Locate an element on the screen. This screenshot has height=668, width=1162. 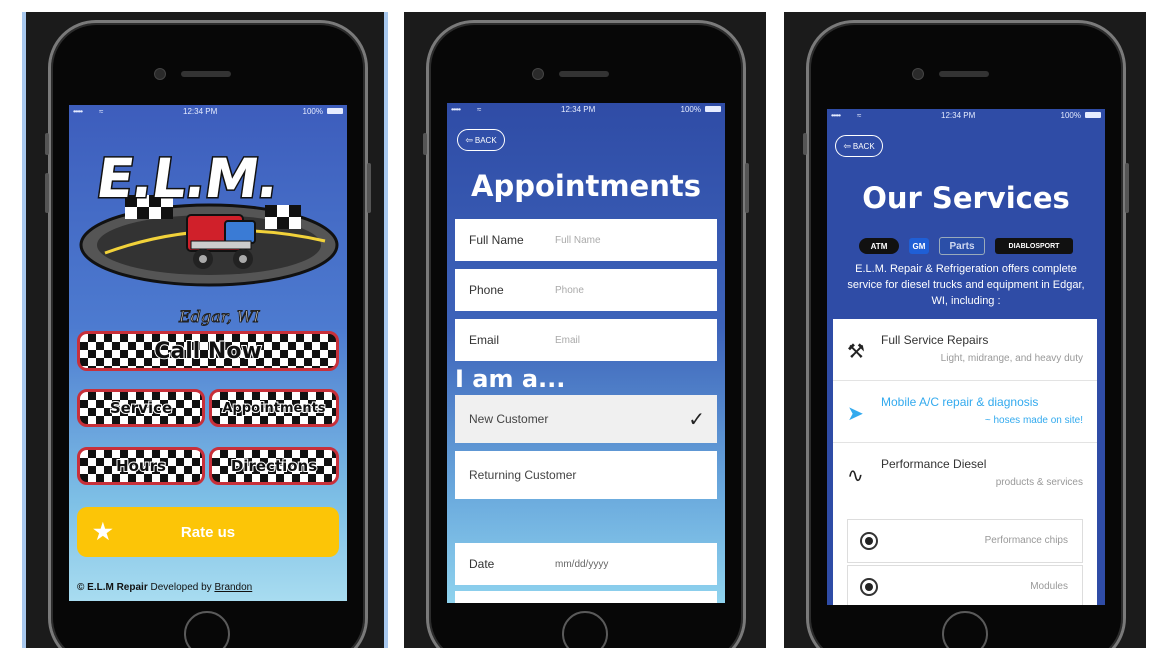
call-now-label: Call Now is located at coordinates (208, 351).